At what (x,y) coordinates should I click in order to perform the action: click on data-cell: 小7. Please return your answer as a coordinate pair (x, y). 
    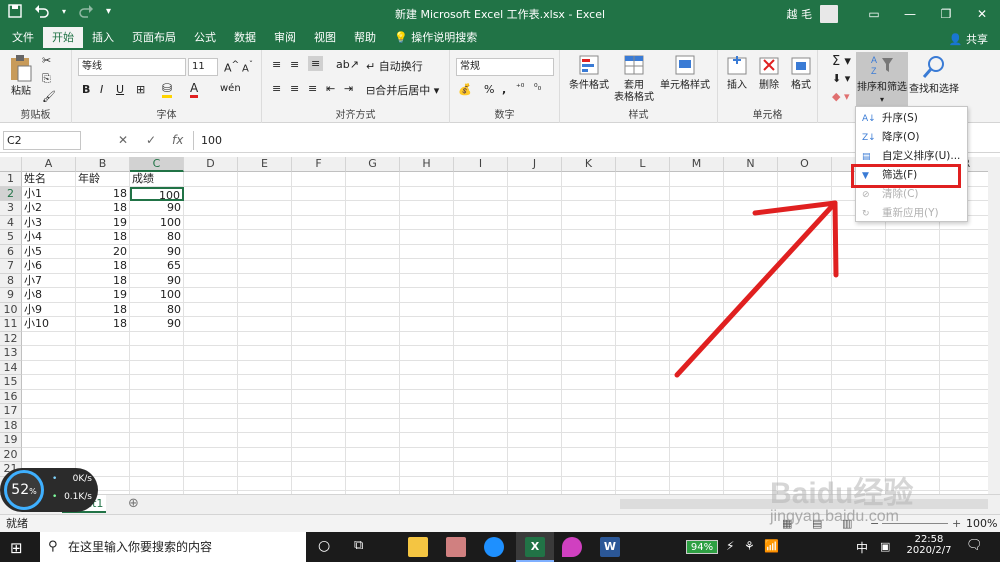
    Looking at the image, I should click on (49, 280).